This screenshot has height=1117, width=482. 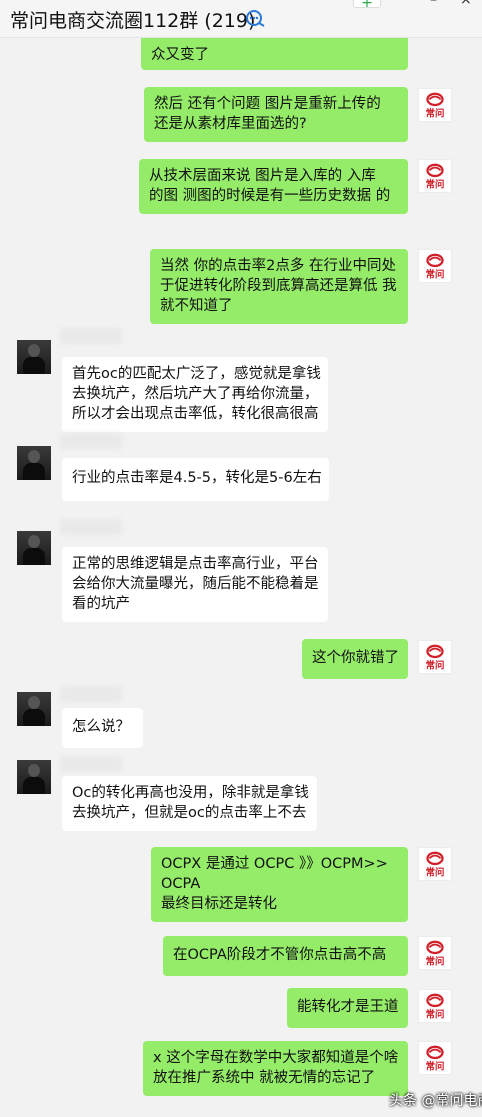 I want to click on message-bubble-sent: 能转化才是王道, so click(x=347, y=1008).